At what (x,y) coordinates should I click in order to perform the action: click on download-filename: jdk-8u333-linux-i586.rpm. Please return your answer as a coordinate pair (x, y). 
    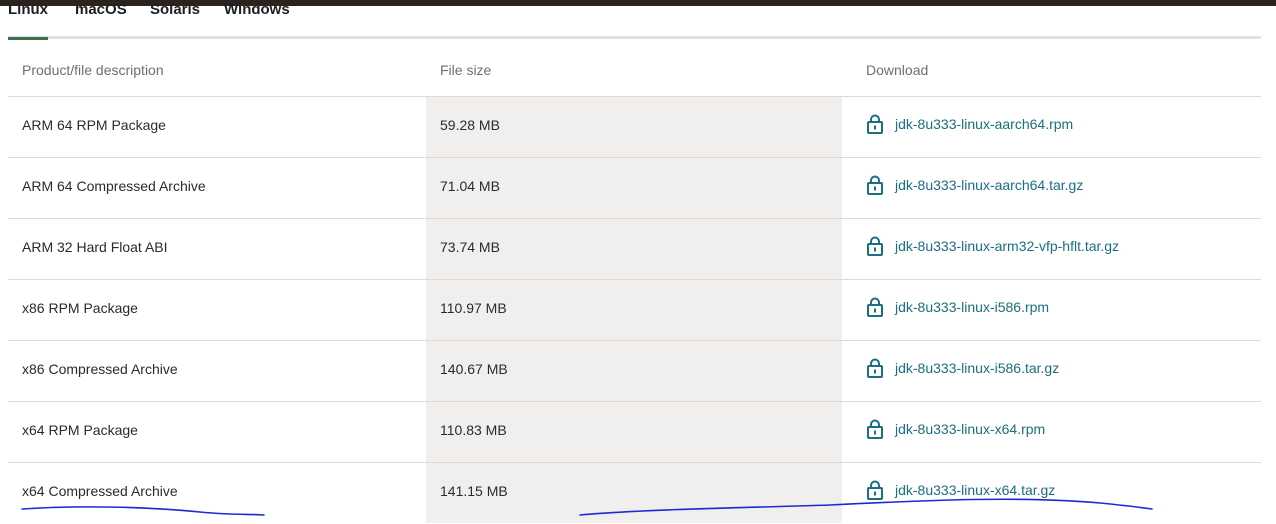
    Looking at the image, I should click on (972, 307).